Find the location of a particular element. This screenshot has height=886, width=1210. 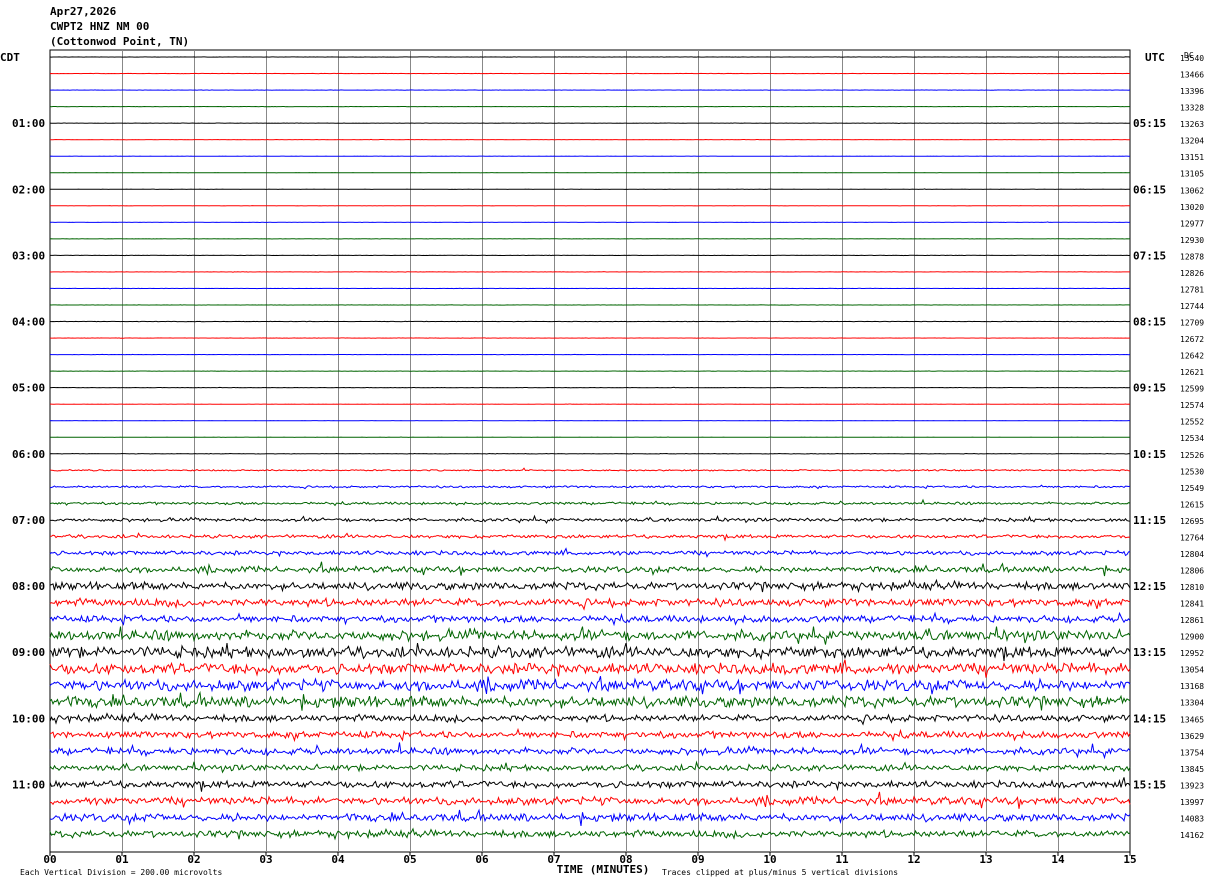

x-tick-label: 09 is located at coordinates (697, 859).